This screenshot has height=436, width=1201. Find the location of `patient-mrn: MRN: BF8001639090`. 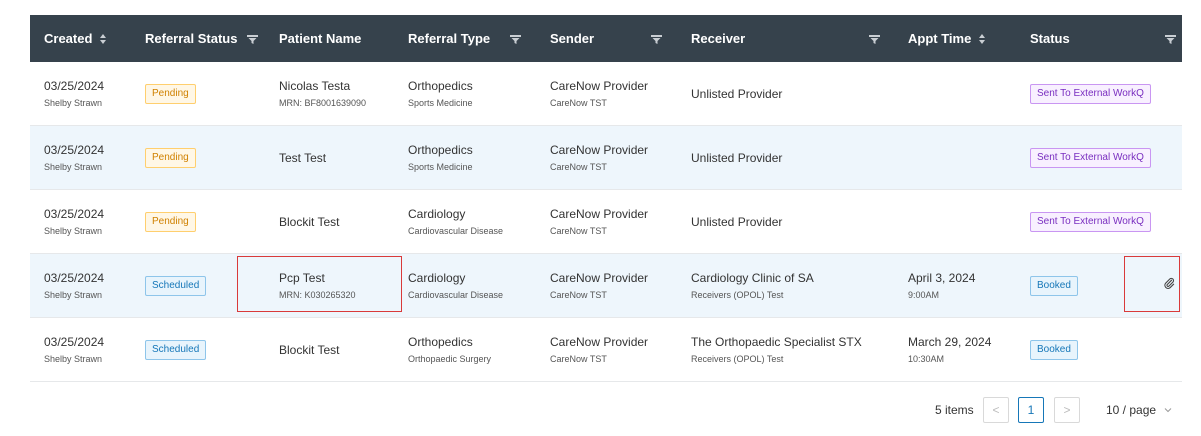

patient-mrn: MRN: BF8001639090 is located at coordinates (323, 103).